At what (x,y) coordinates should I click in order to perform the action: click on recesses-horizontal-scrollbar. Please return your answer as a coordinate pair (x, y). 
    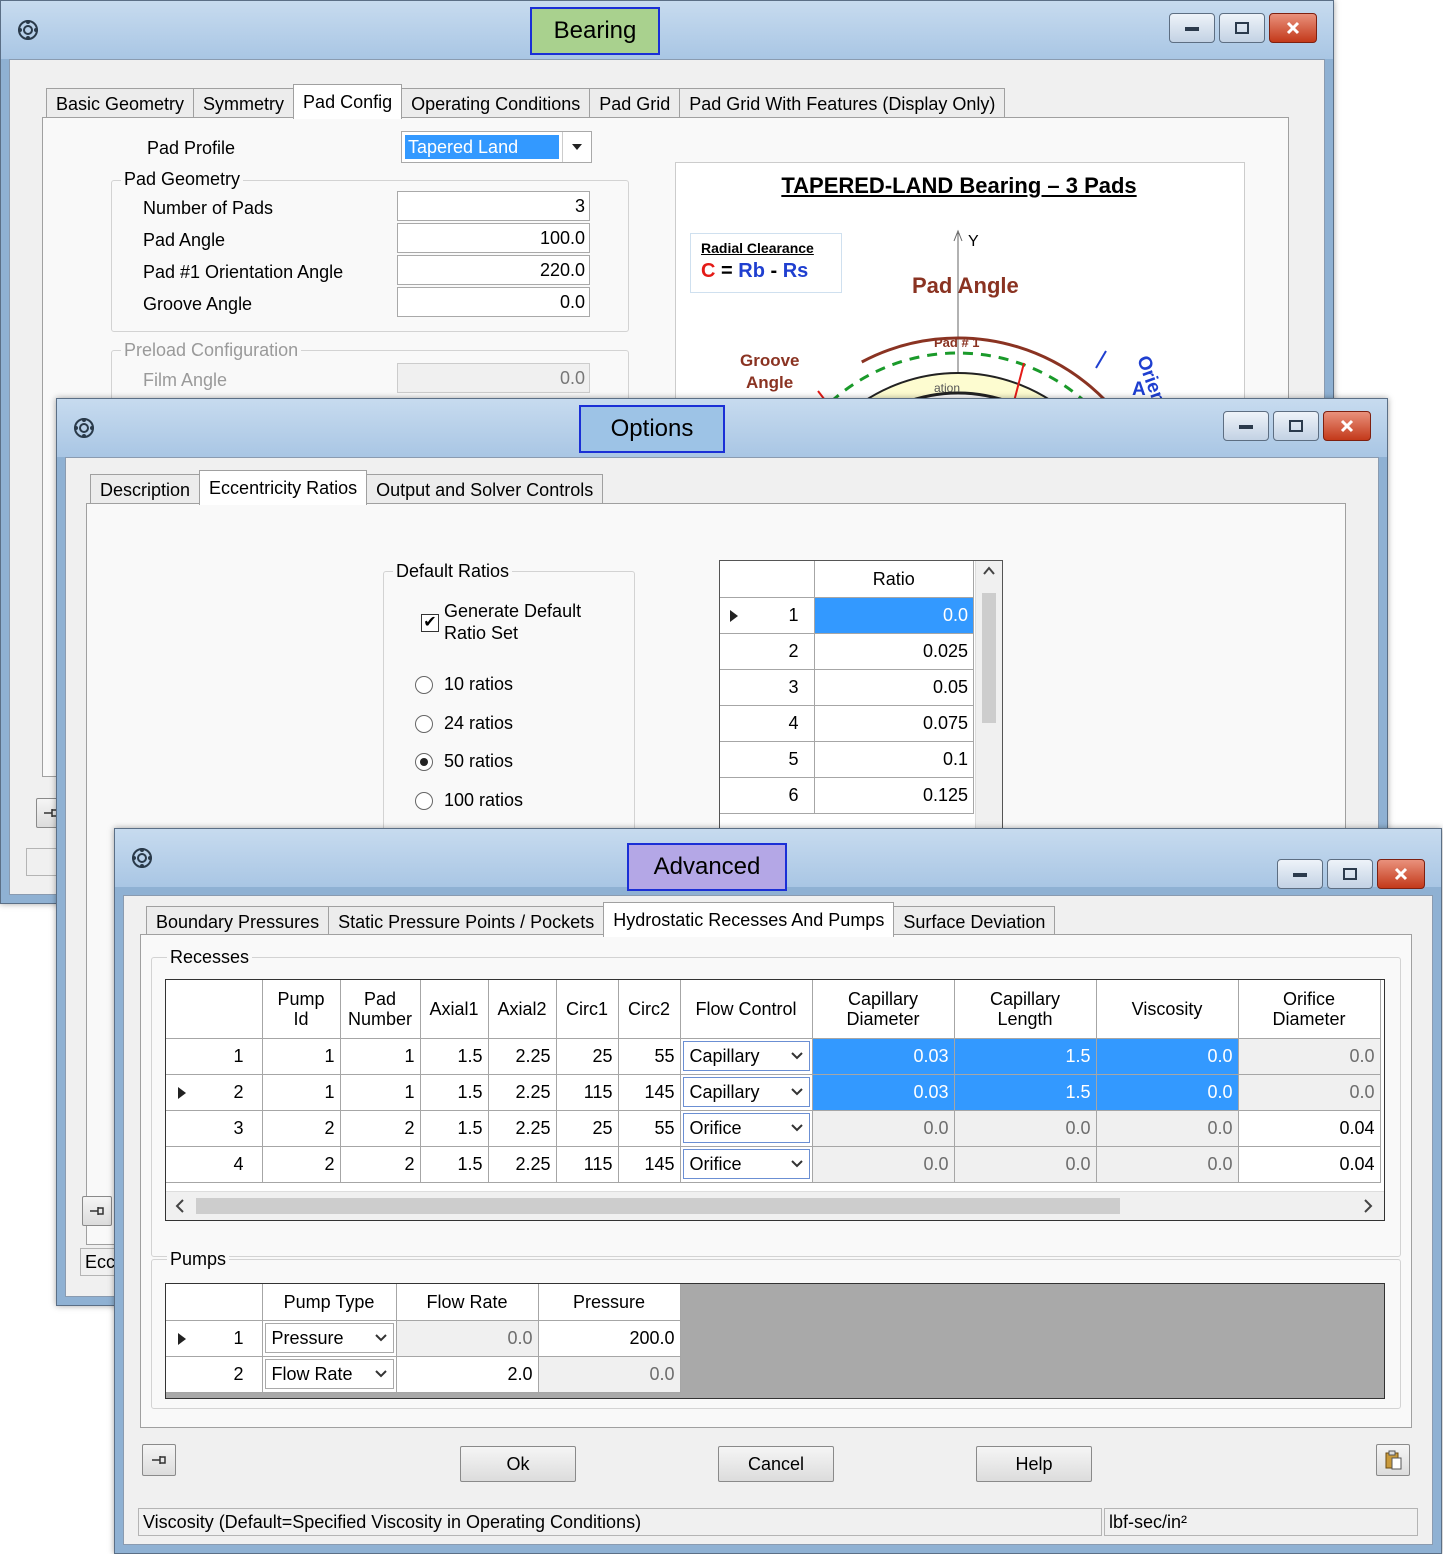
    Looking at the image, I should click on (775, 1205).